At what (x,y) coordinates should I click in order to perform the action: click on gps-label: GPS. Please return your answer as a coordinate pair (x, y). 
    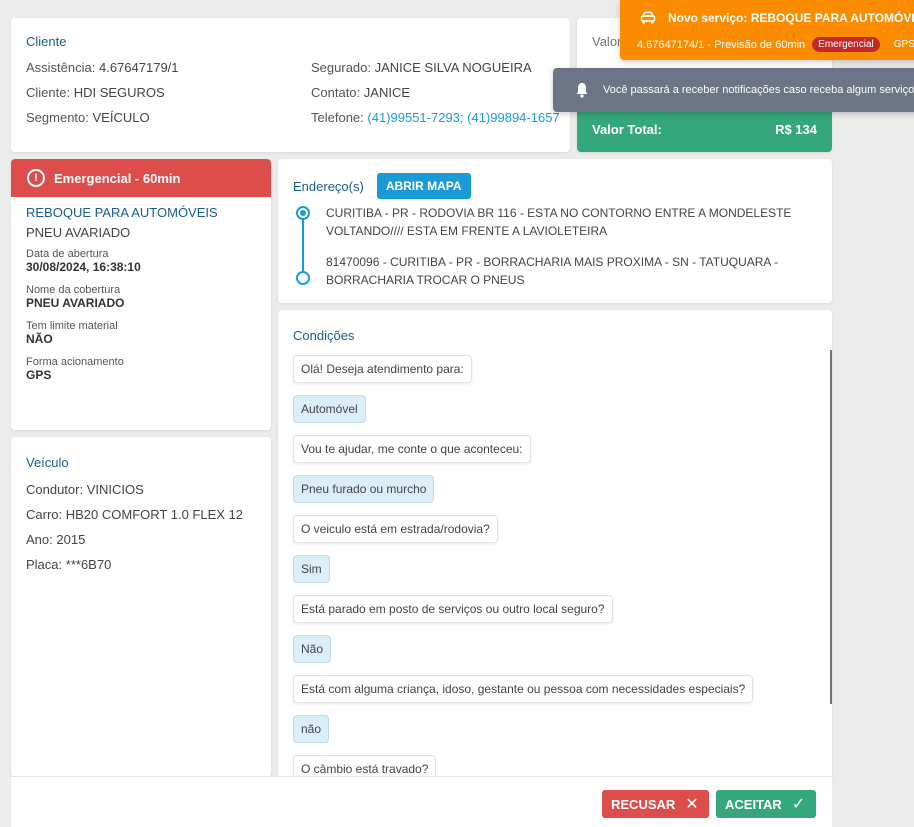
    Looking at the image, I should click on (903, 44).